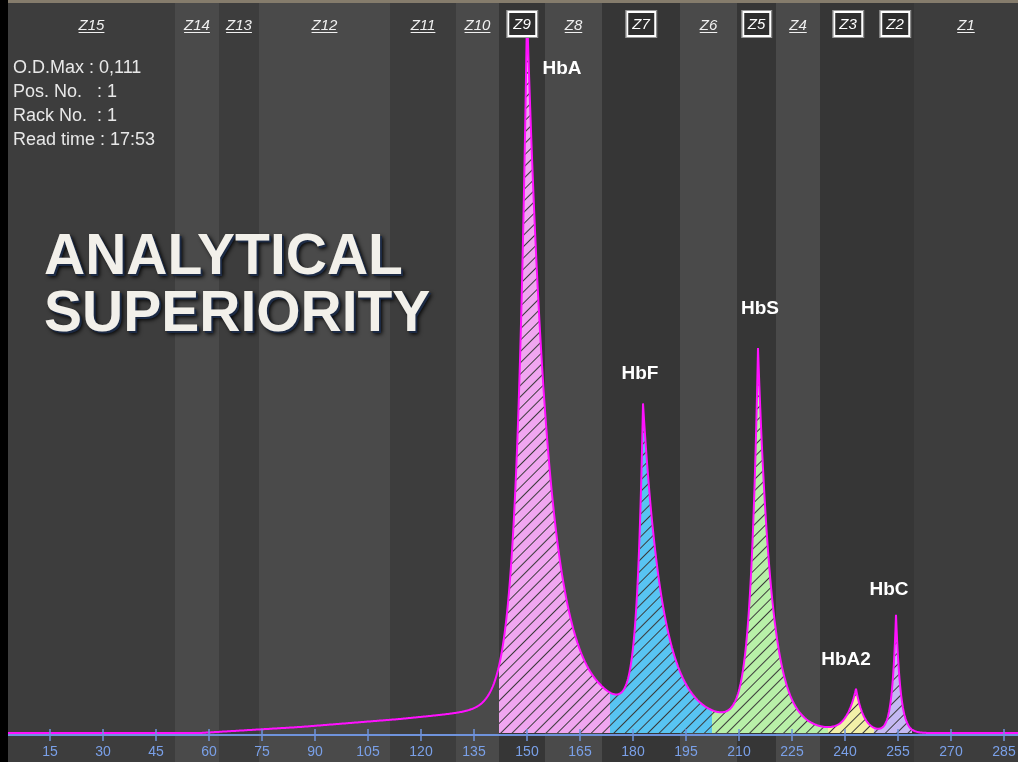 The height and width of the screenshot is (762, 1018). I want to click on tick-label: 135, so click(474, 751).